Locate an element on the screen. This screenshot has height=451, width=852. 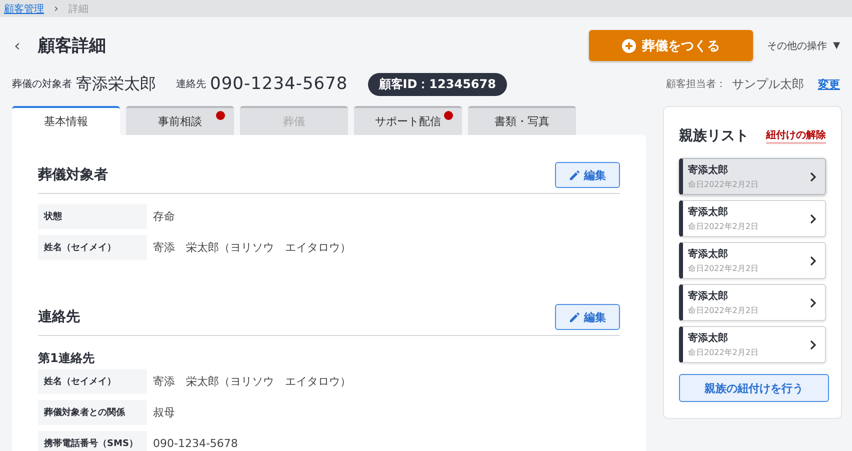
tab: 書類・写真 is located at coordinates (522, 120).